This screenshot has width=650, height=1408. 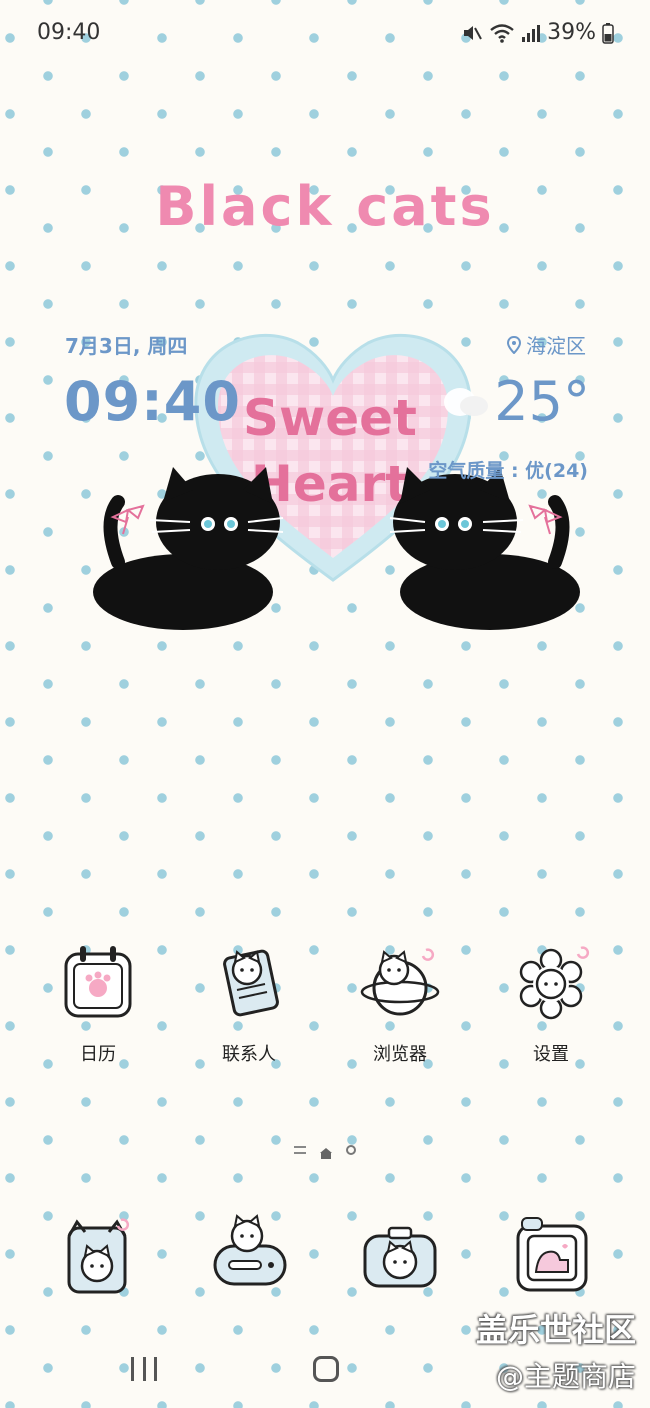 I want to click on app-contacts: 联系人, so click(x=249, y=1003).